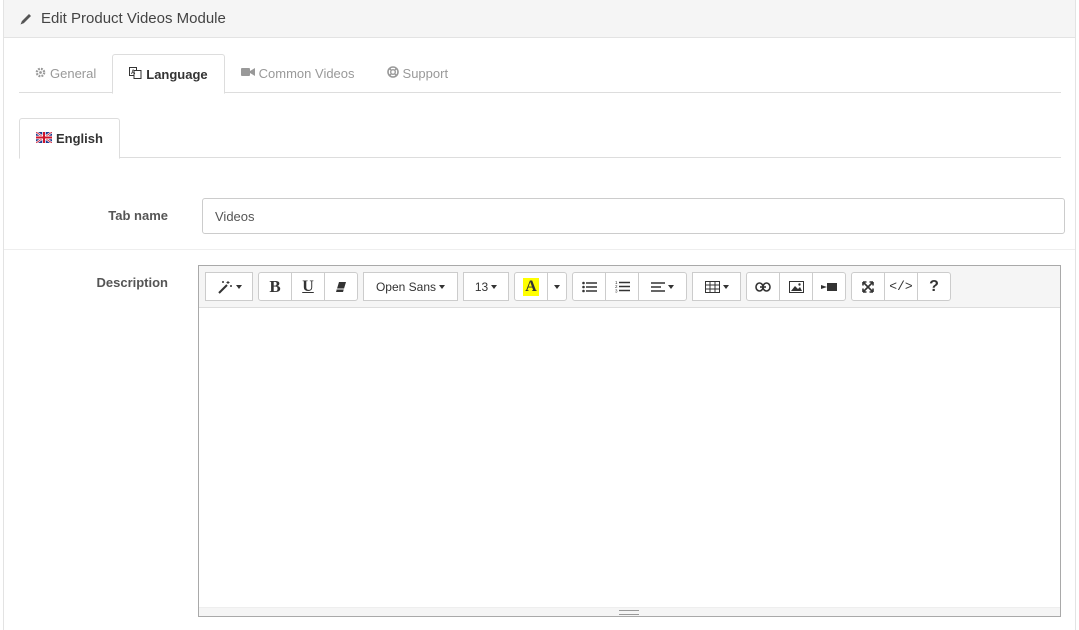 This screenshot has height=630, width=1079. I want to click on link-icon, so click(763, 286).